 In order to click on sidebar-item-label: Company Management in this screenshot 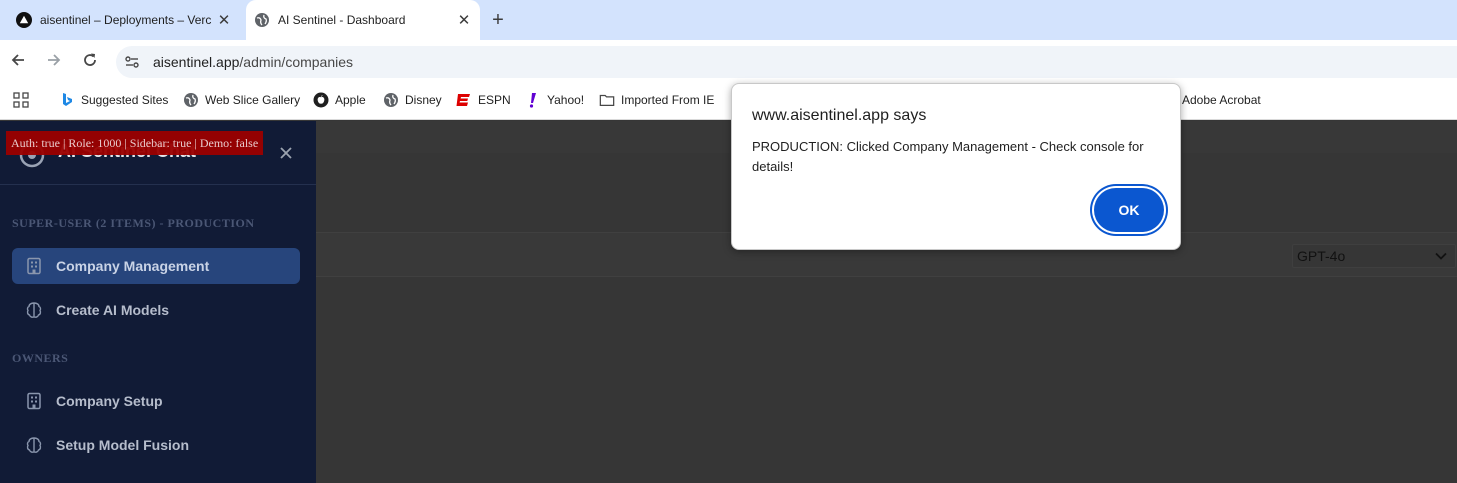, I will do `click(133, 266)`.